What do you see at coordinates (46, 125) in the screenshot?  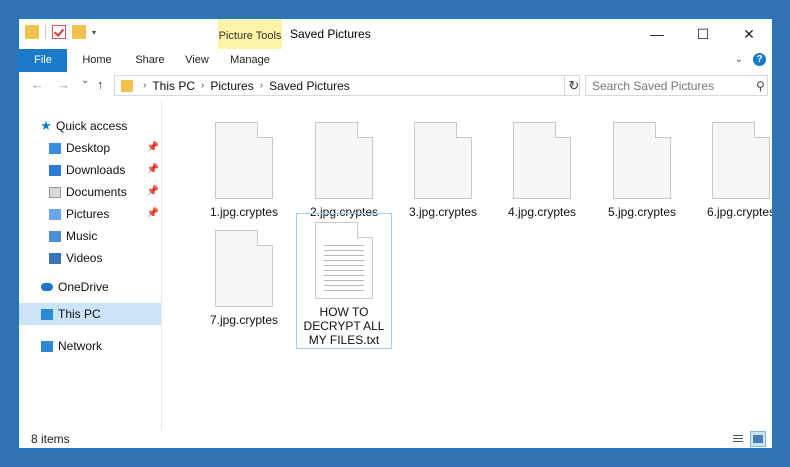 I see `star-icon: ★` at bounding box center [46, 125].